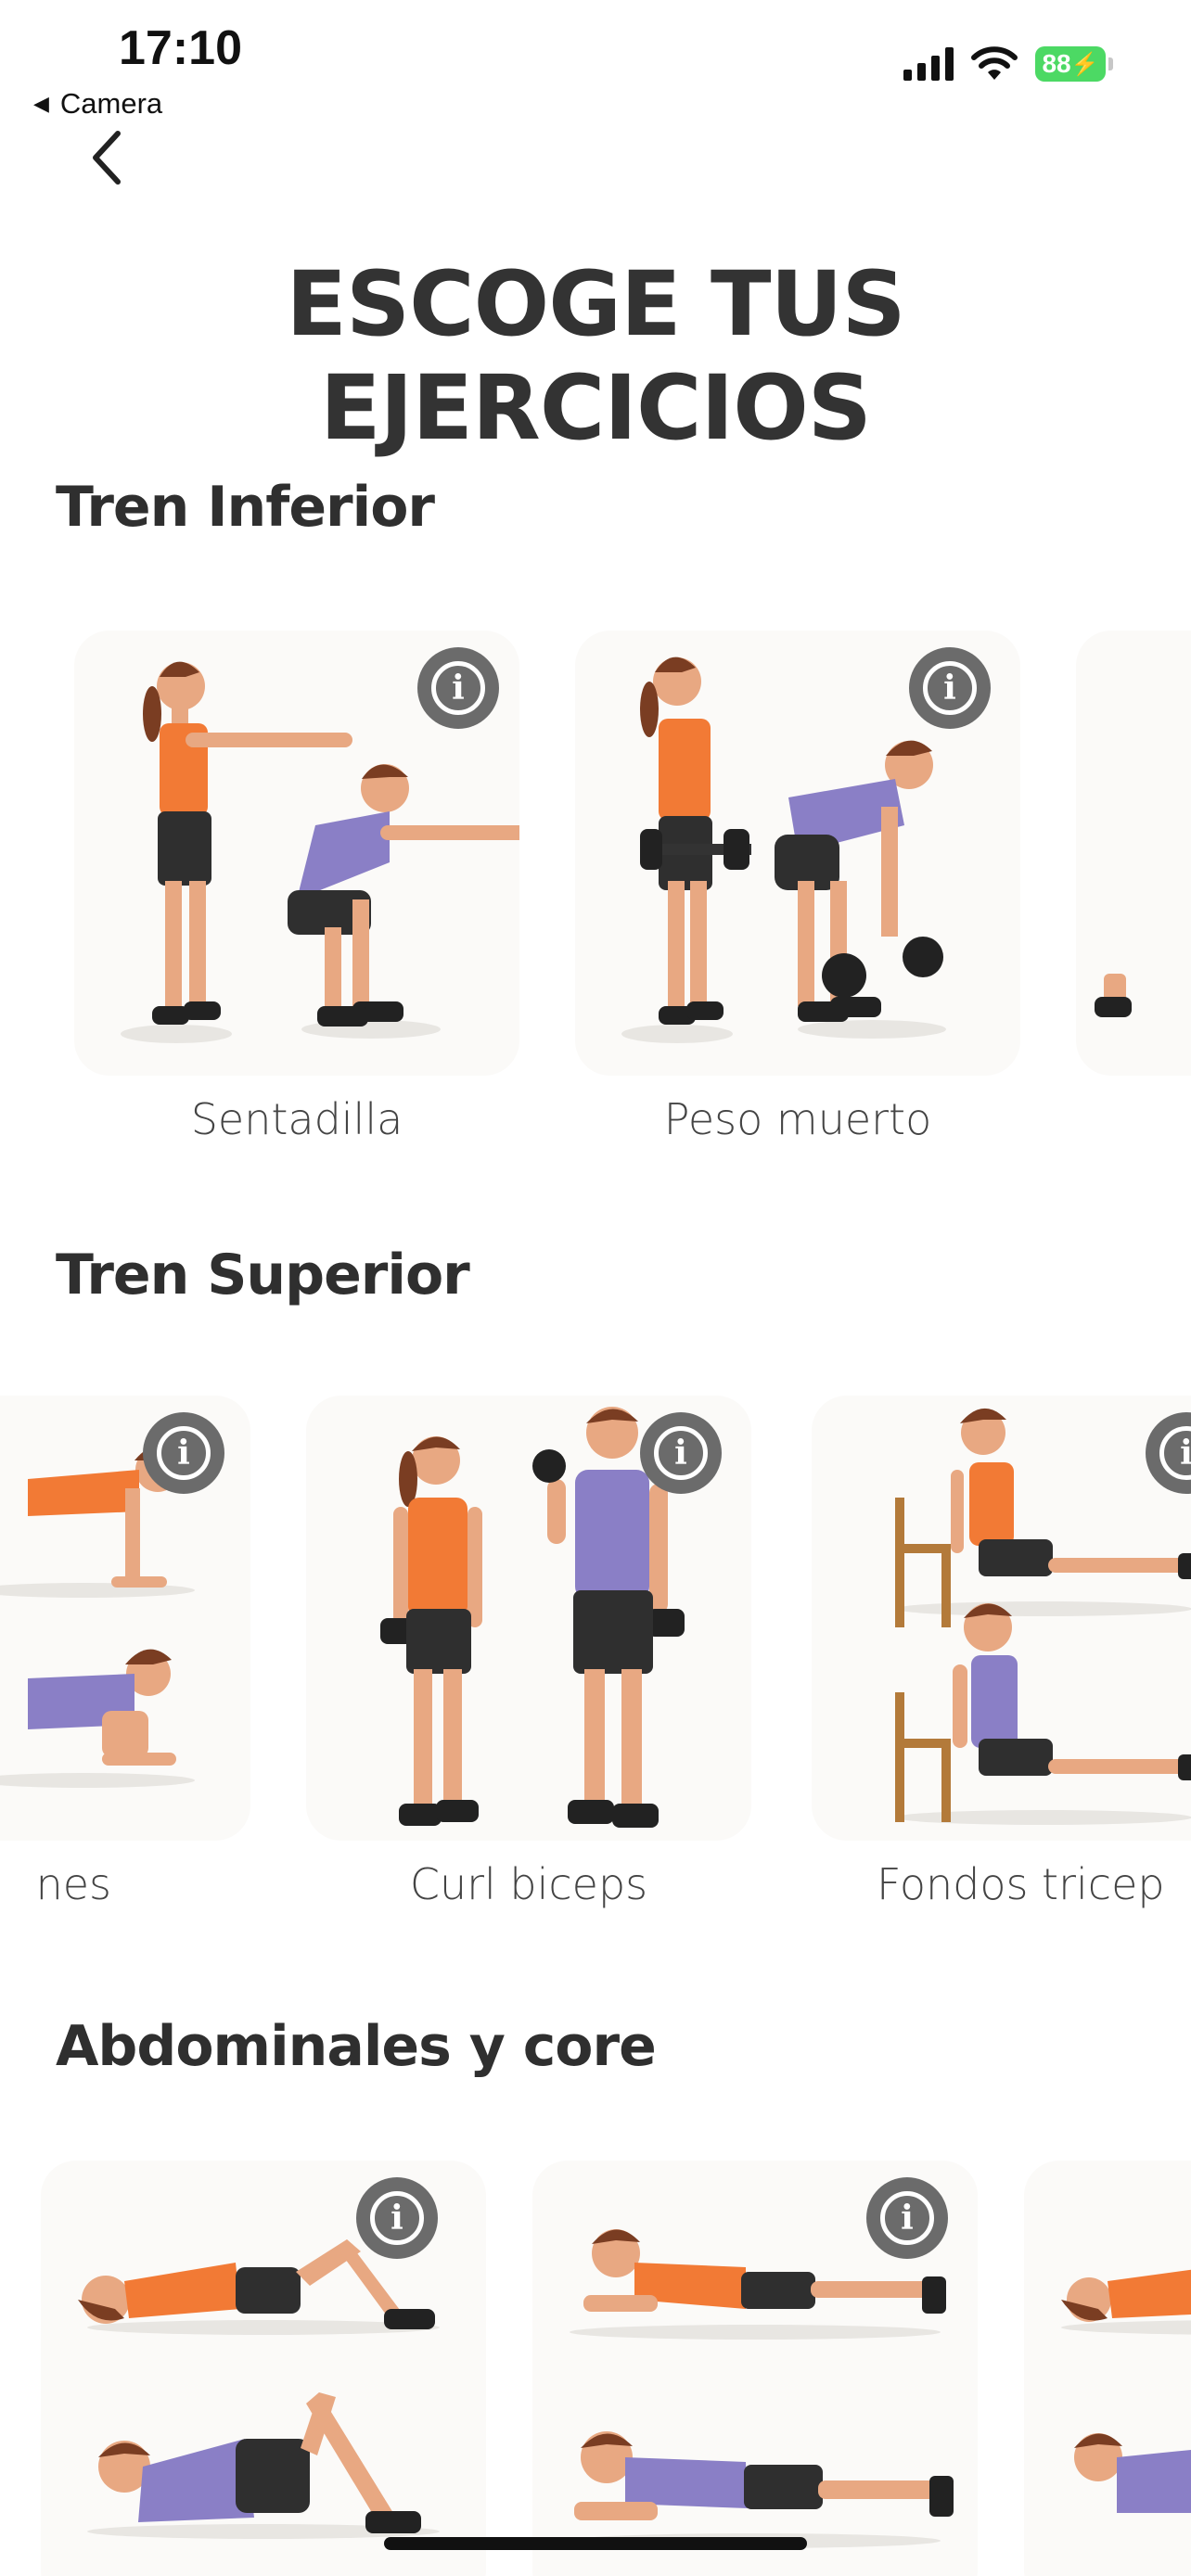  I want to click on back-triangle-icon: ◀, so click(41, 103).